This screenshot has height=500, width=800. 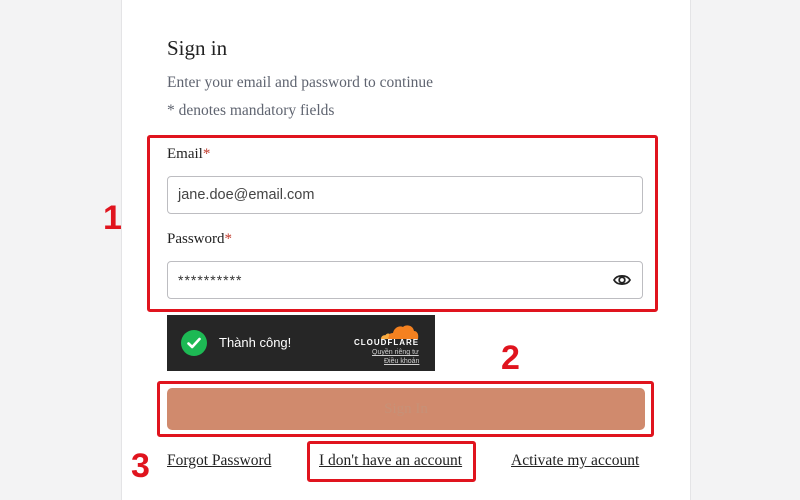 I want to click on success-check-icon, so click(x=194, y=343).